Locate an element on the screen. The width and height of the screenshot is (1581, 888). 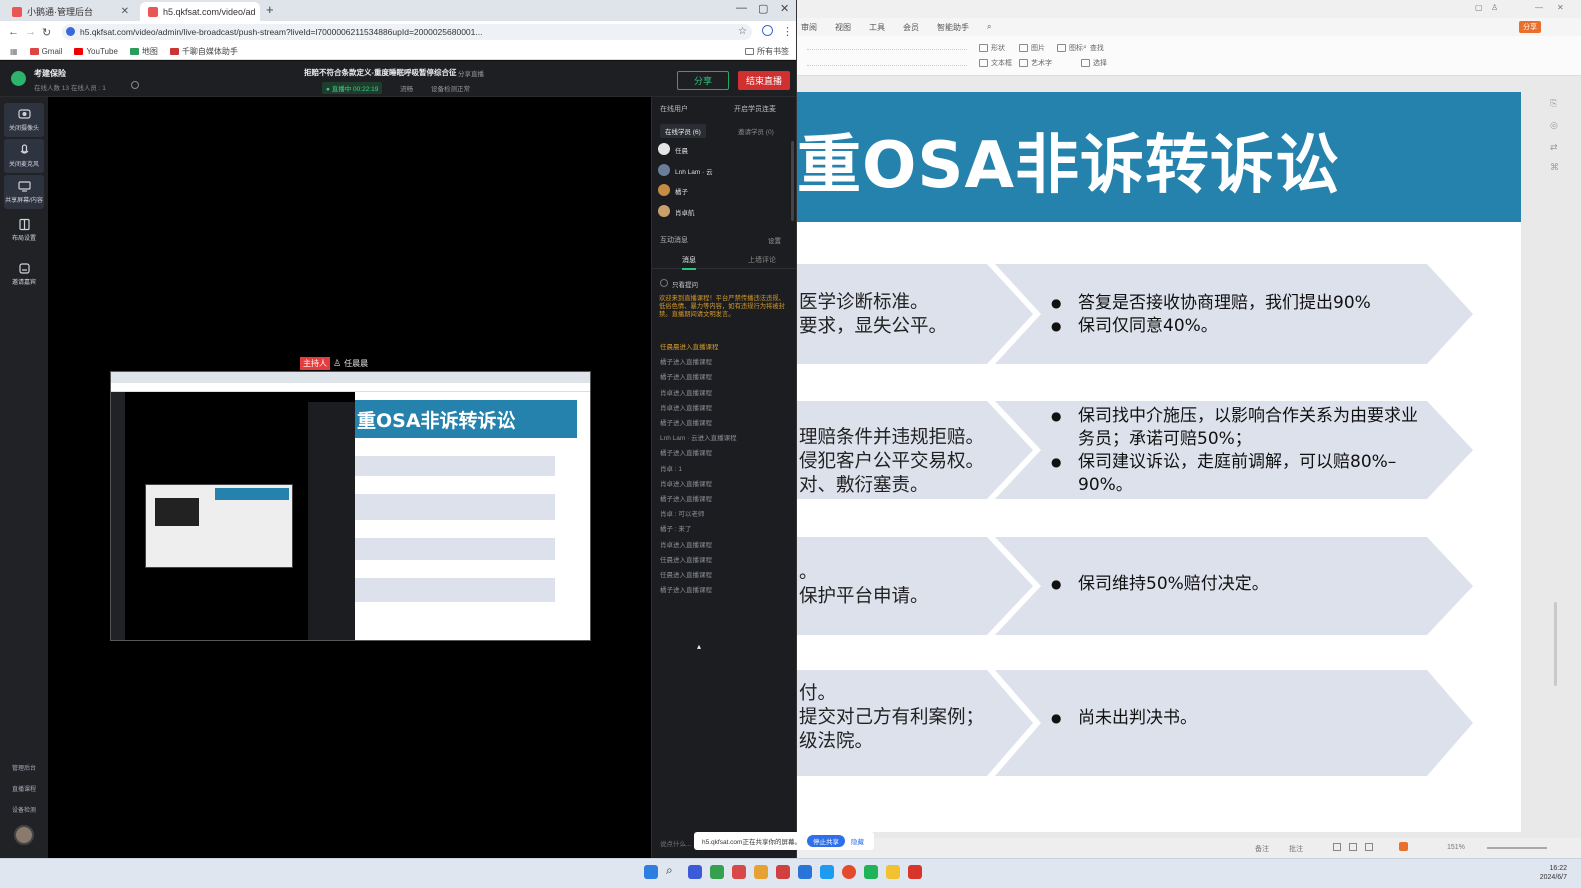
bookmark-star-icon: ☆ is located at coordinates (742, 31).